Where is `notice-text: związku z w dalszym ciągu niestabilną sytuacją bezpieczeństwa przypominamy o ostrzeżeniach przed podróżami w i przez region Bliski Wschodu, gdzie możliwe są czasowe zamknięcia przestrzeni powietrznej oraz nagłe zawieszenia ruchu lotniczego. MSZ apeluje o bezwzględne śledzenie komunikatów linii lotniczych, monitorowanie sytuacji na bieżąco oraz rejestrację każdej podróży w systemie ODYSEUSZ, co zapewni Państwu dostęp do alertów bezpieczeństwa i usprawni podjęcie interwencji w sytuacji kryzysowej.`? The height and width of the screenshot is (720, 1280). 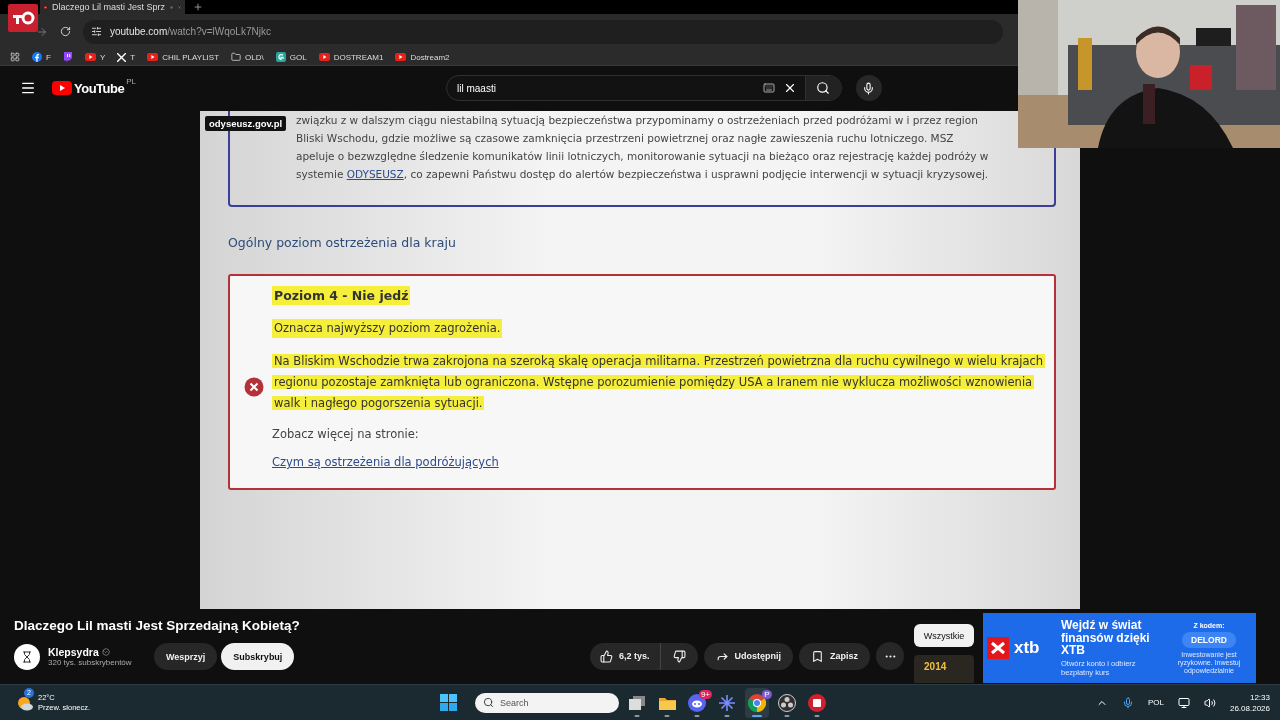 notice-text: związku z w dalszym ciągu niestabilną sytuacją bezpieczeństwa przypominamy o ostrzeżeniach przed podróżami w i przez region Bliski Wschodu, gdzie możliwe są czasowe zamknięcia przestrzeni powietrznej oraz nagłe zawieszenia ruchu lotniczego. MSZ apeluje o bezwzględne śledzenie komunikatów linii lotniczych, monitorowanie sytuacji na bieżąco oraz rejestrację każdej podróży w systemie ODYSEUSZ, co zapewni Państwu dostęp do alertów bezpieczeństwa i usprawni podjęcie interwencji w sytuacji kryzysowej. is located at coordinates (643, 148).